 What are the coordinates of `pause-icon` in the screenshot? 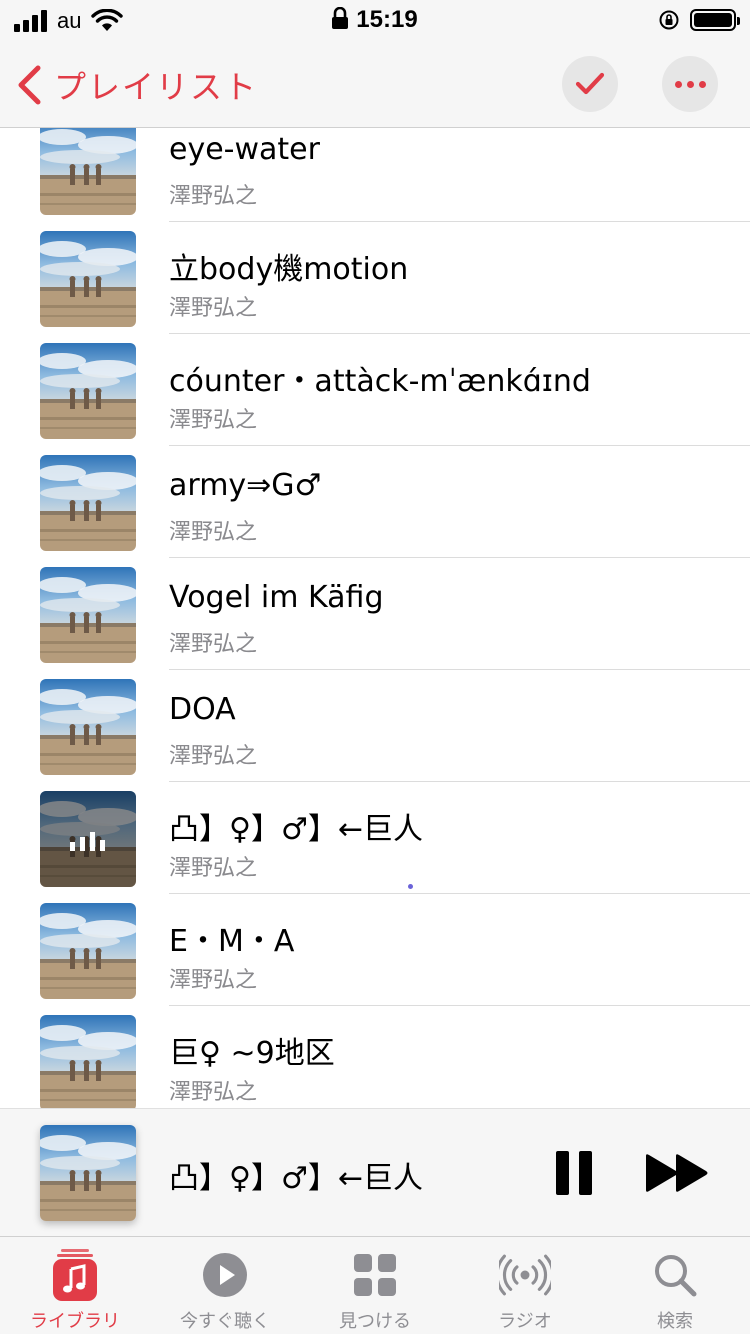 It's located at (562, 1173).